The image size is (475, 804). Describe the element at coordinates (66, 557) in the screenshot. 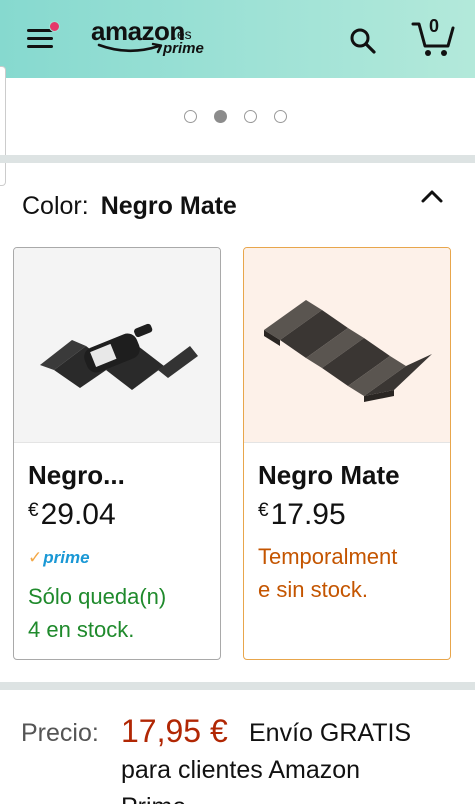

I see `prime-badge-text: prime` at that location.